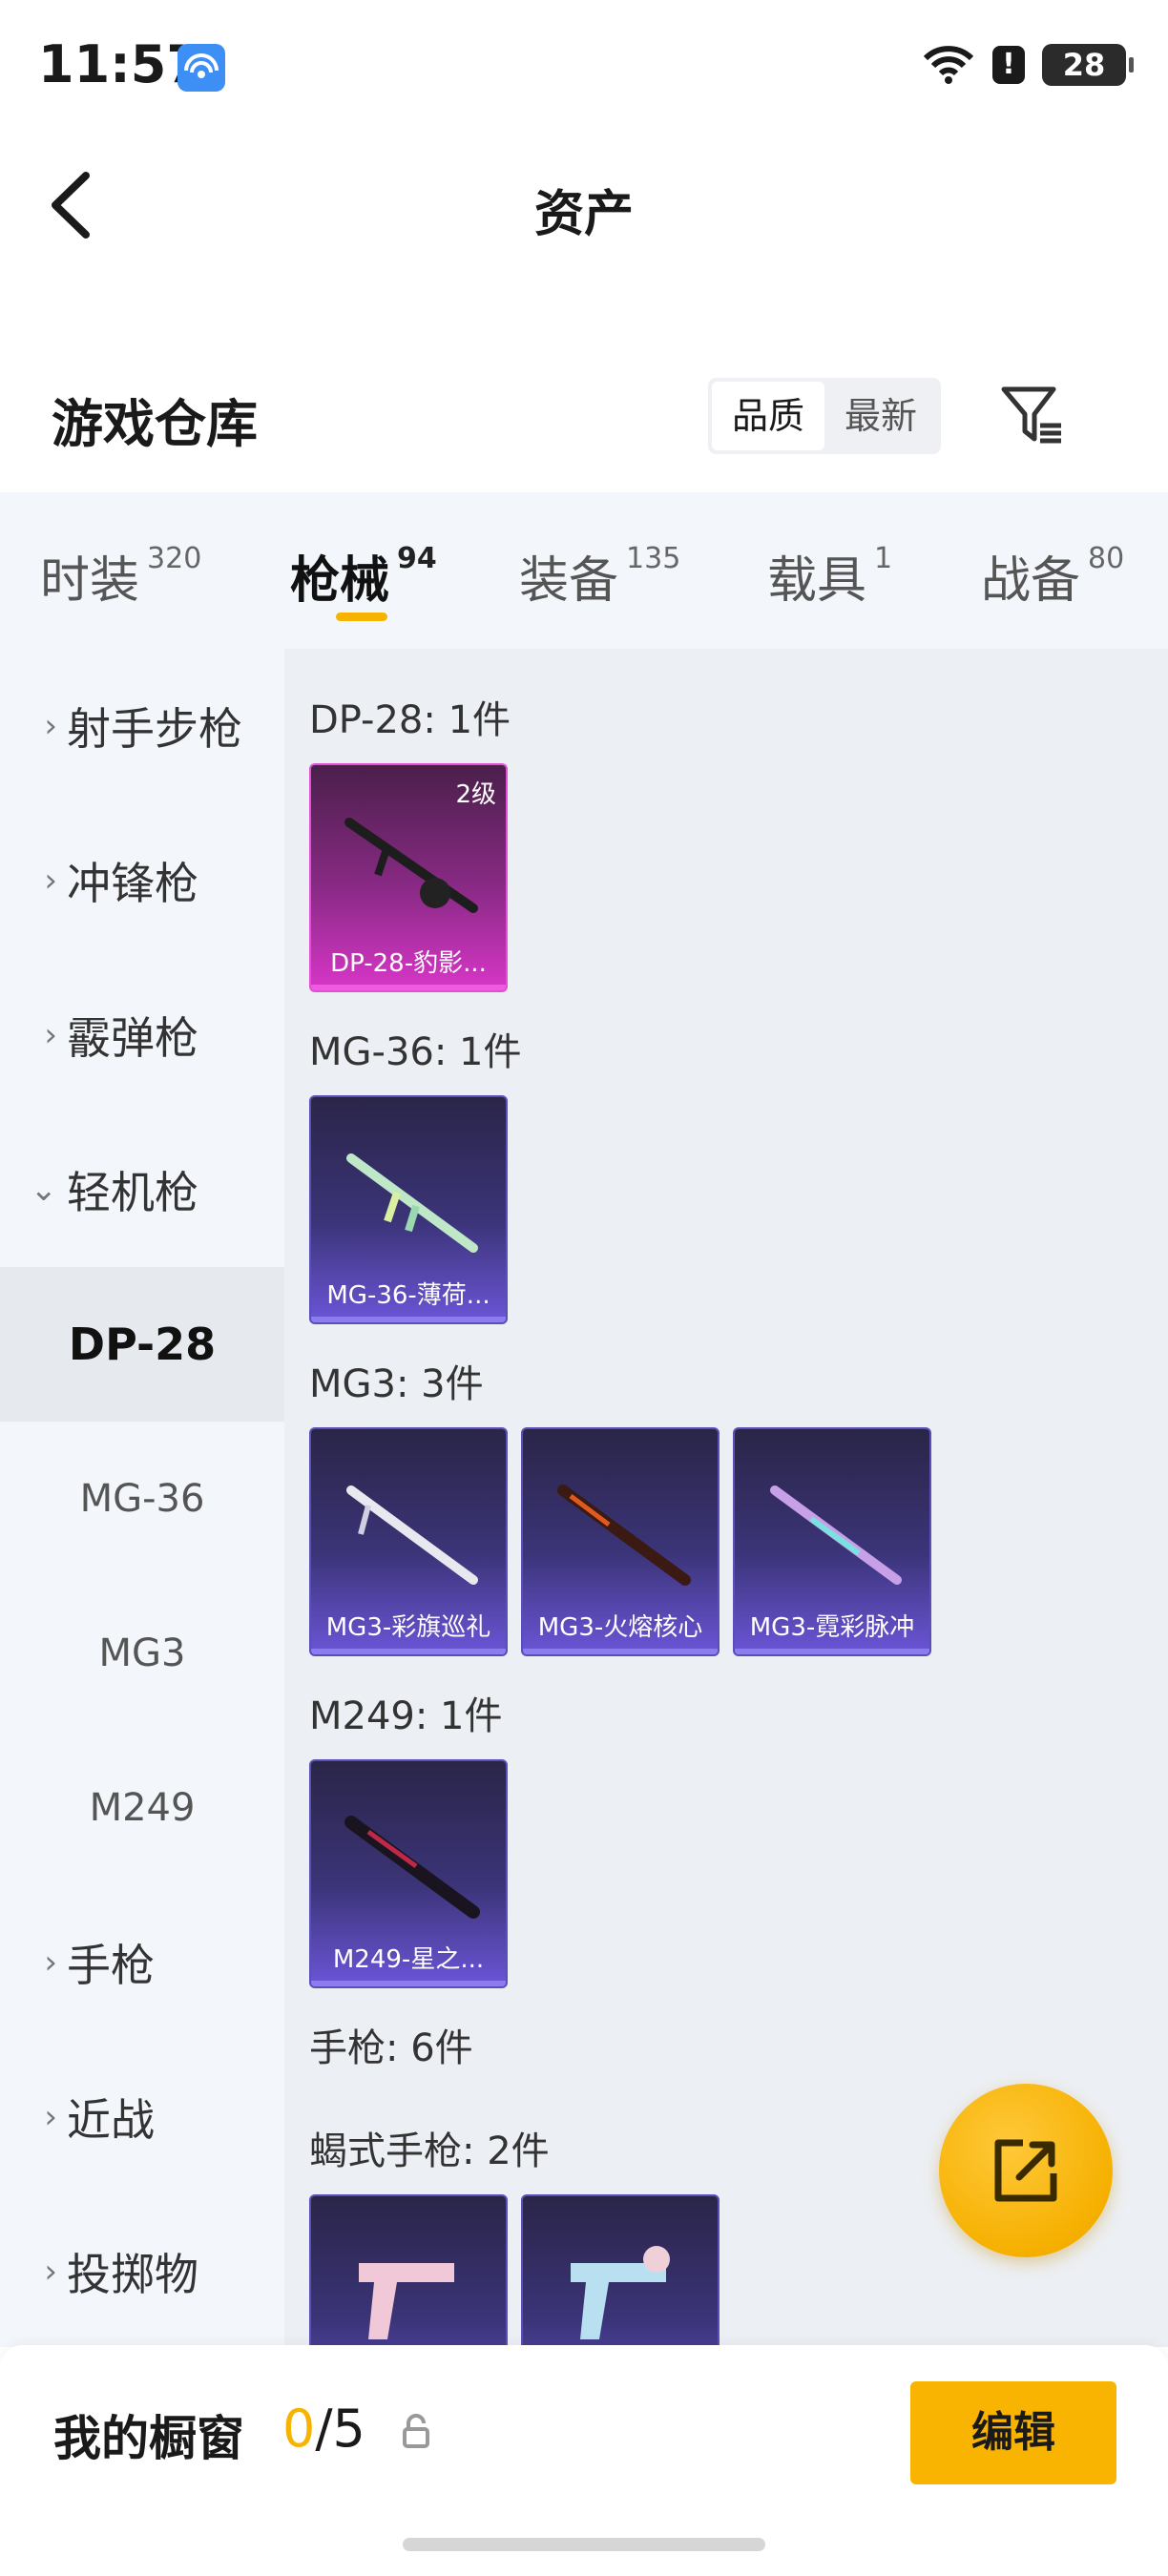 The width and height of the screenshot is (1168, 2576). I want to click on filter-icon, so click(1031, 415).